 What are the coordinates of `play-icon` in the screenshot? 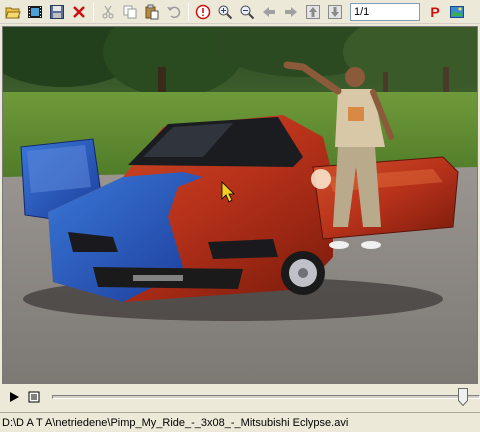 It's located at (14, 397).